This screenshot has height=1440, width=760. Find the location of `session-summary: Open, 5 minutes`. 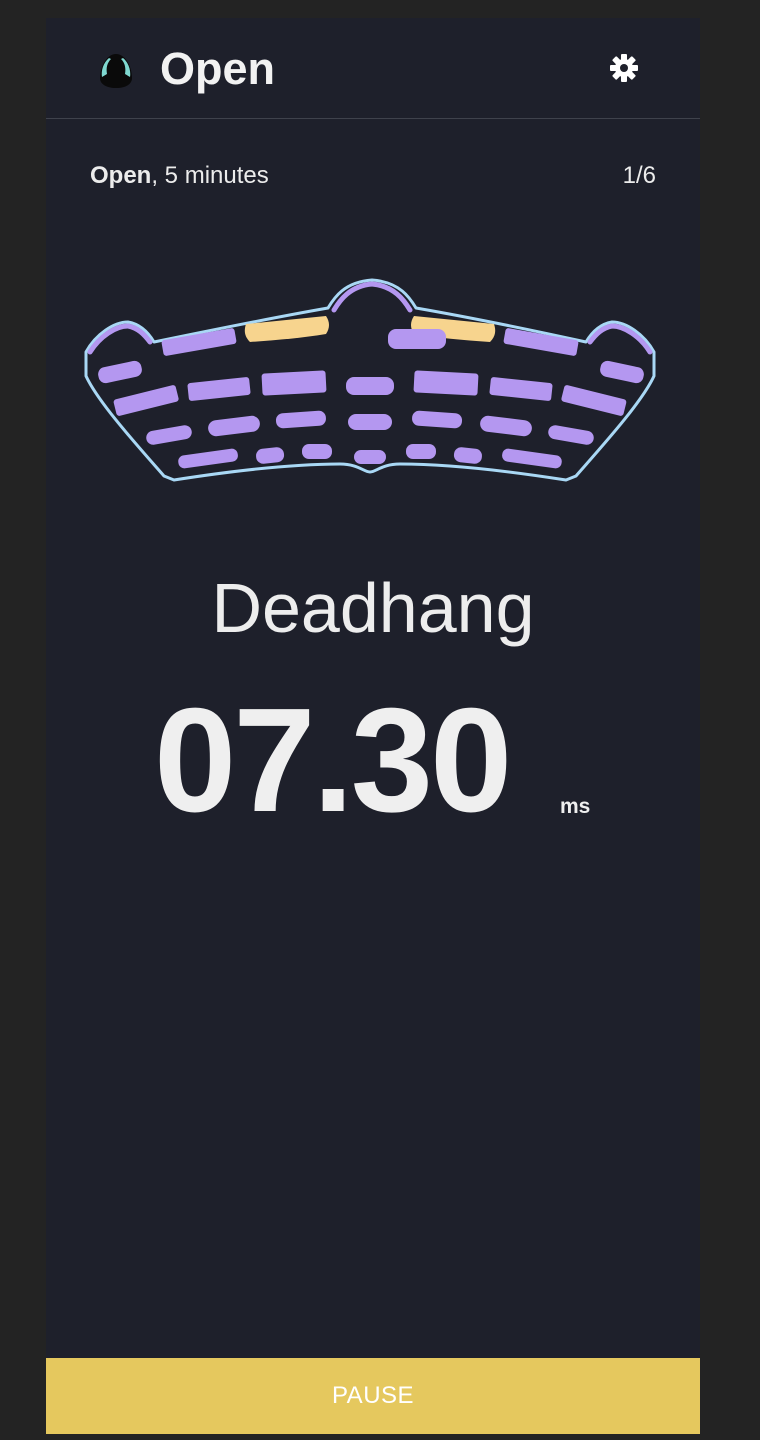

session-summary: Open, 5 minutes is located at coordinates (179, 176).